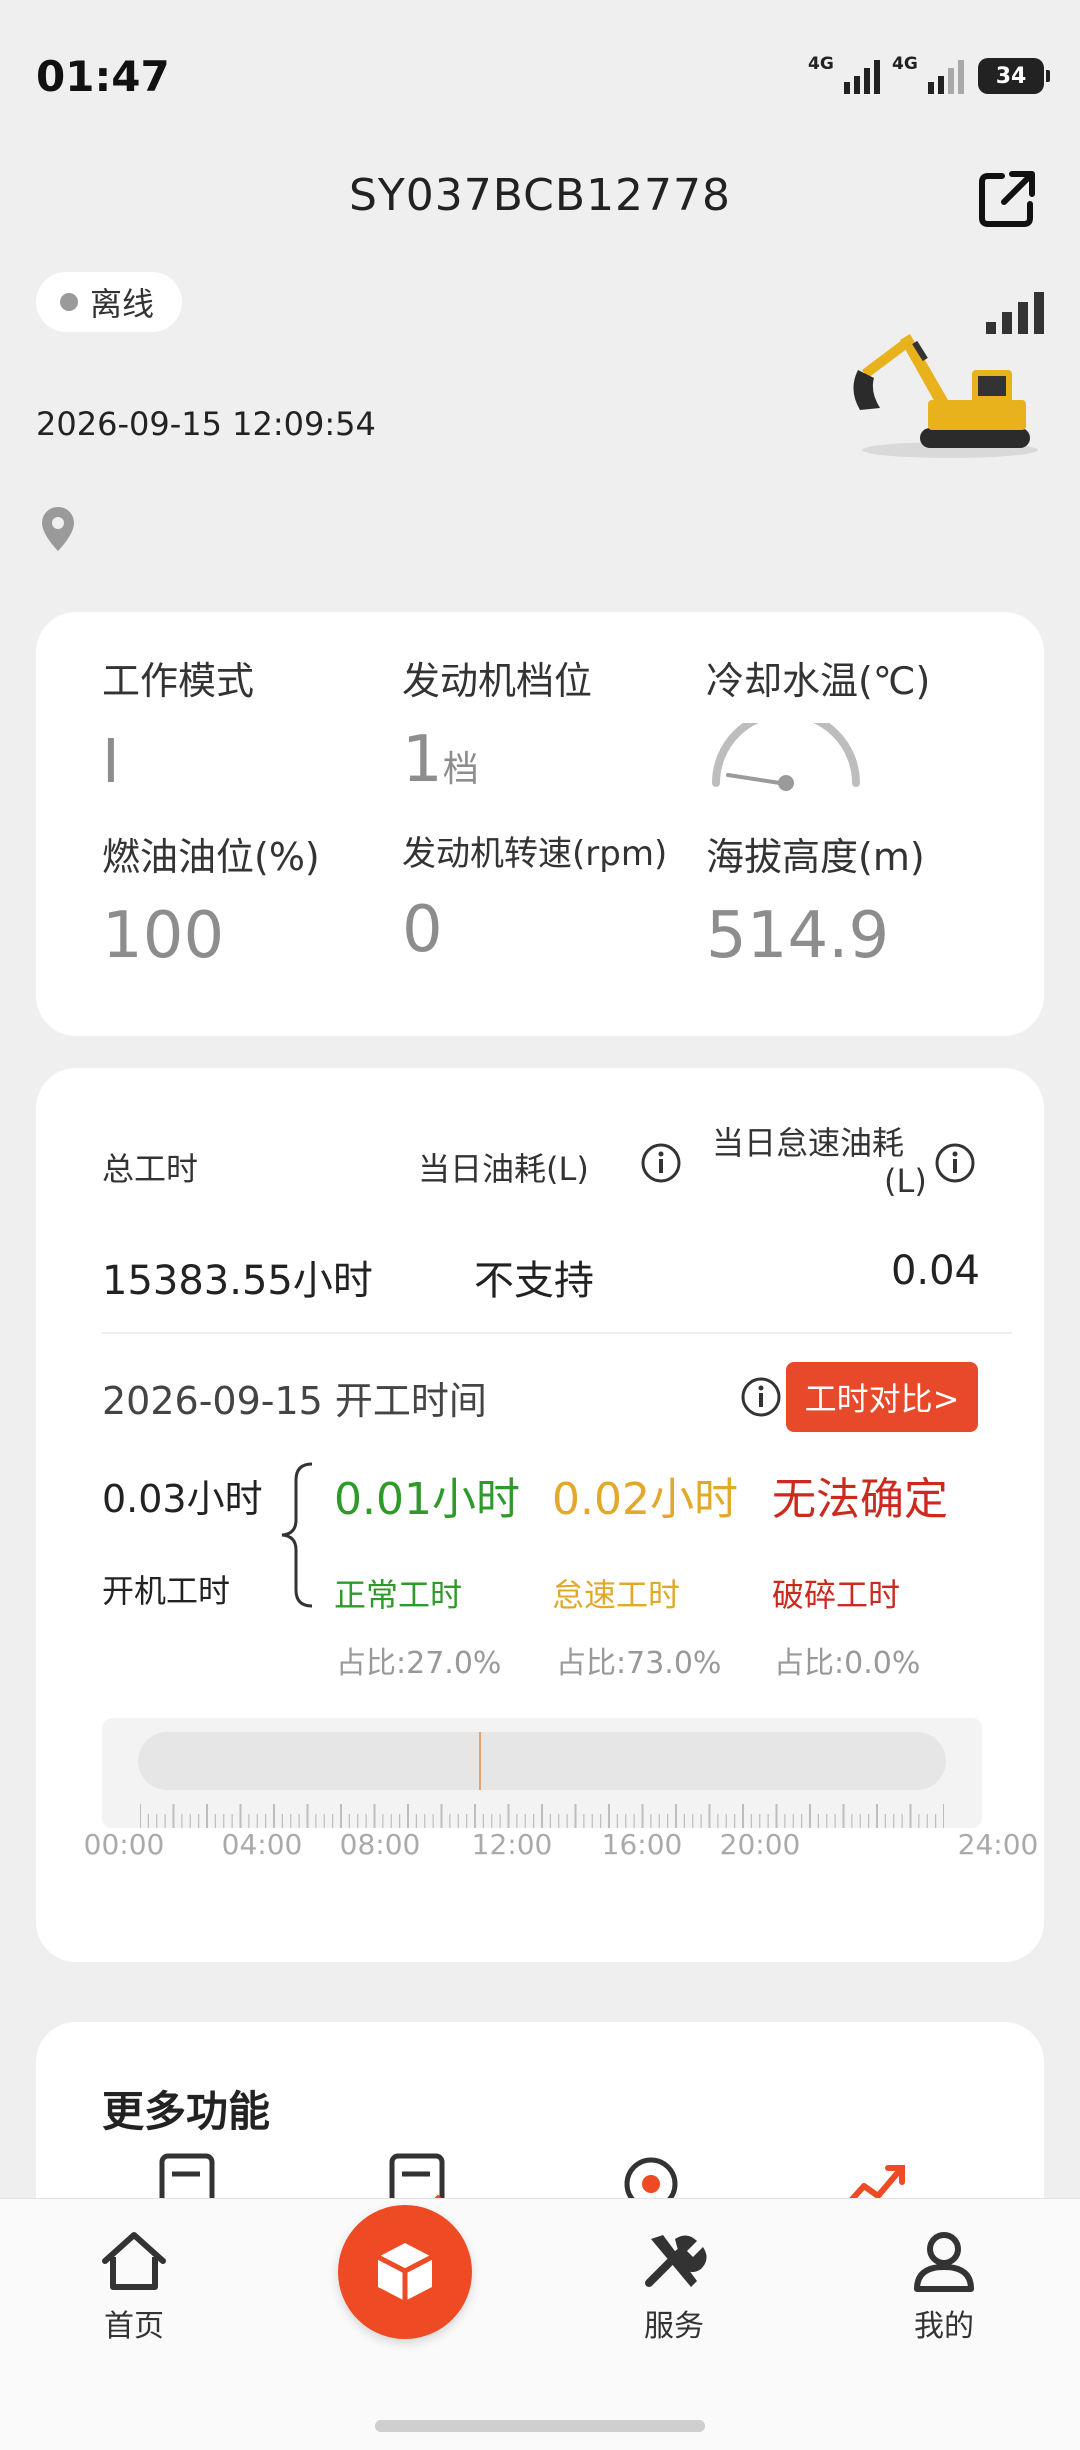 Image resolution: width=1080 pixels, height=2450 pixels. I want to click on status-icons: 4G 4G 34, so click(929, 74).